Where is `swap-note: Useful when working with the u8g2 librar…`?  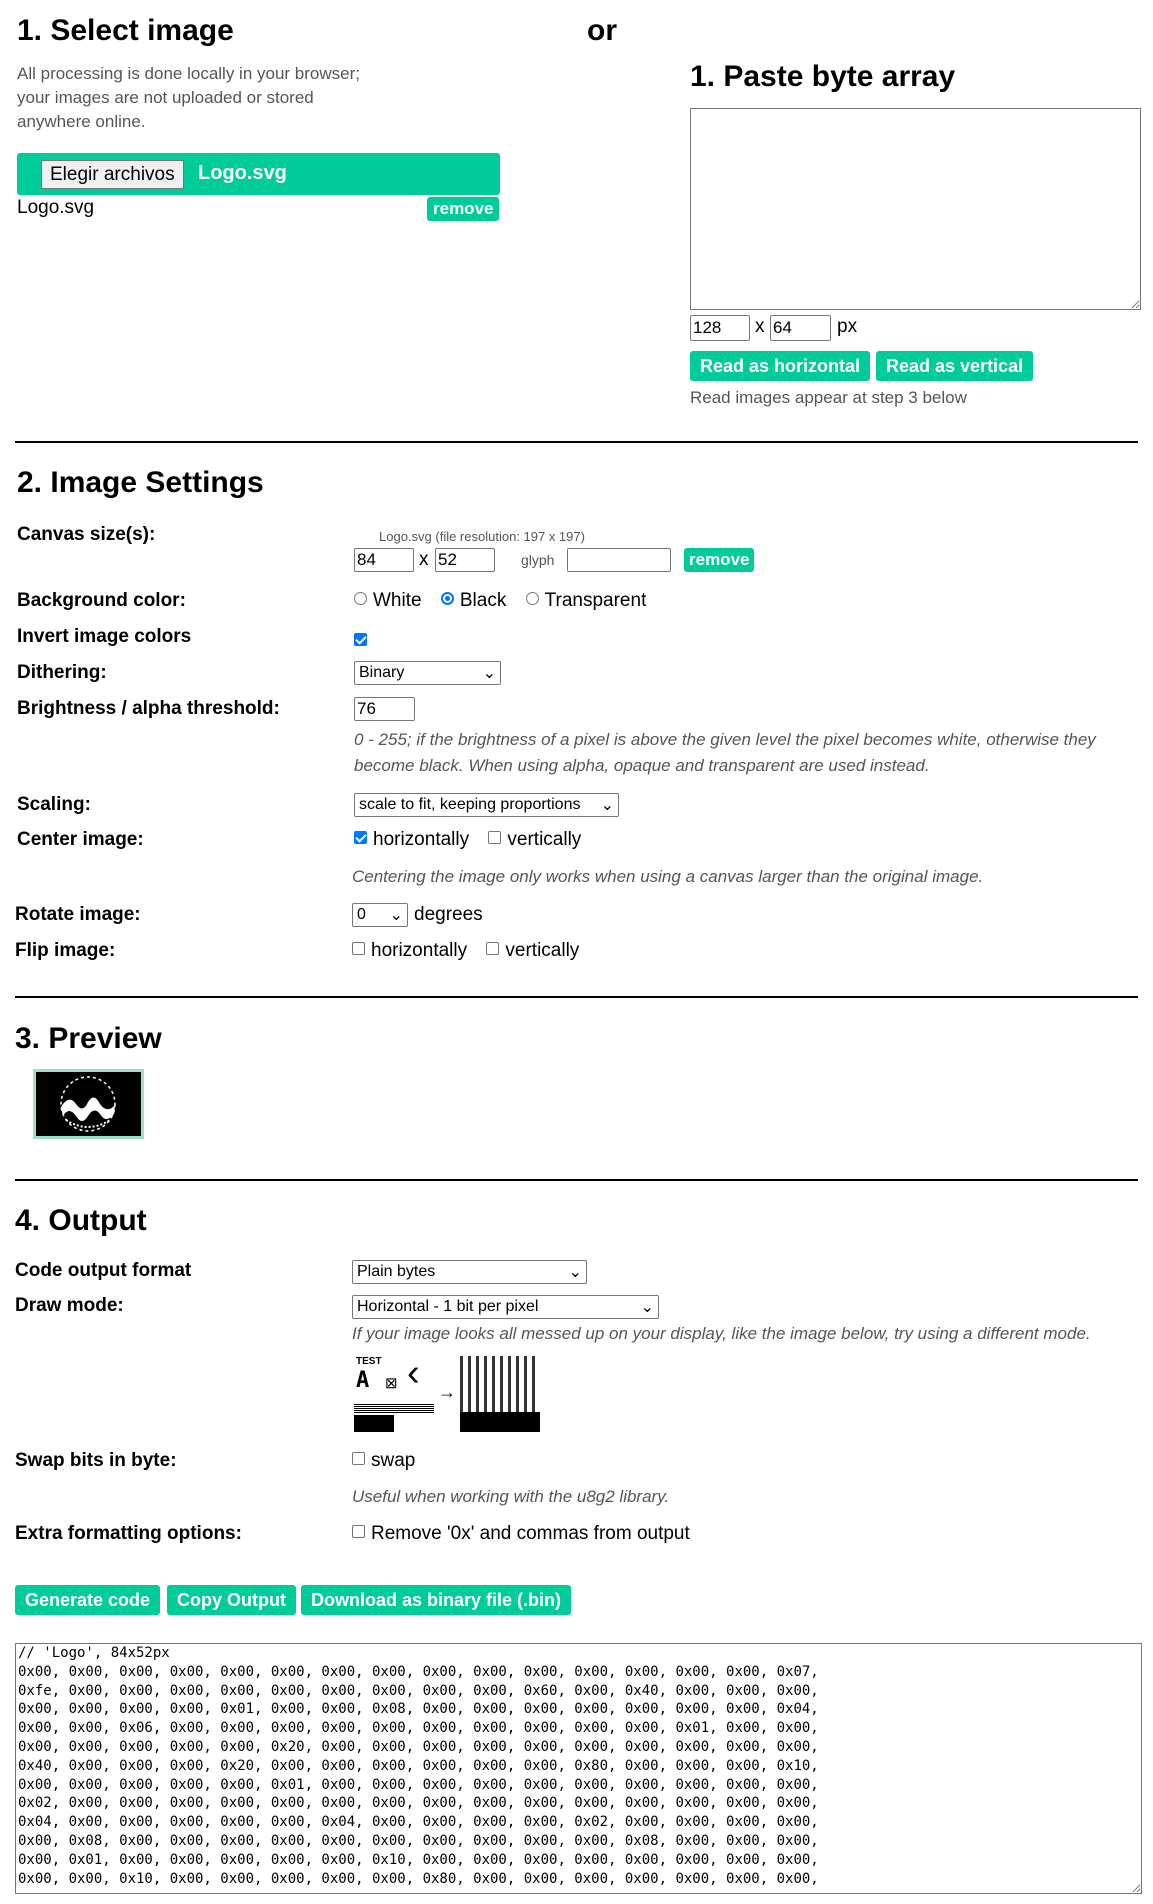
swap-note: Useful when working with the u8g2 librar… is located at coordinates (511, 1496).